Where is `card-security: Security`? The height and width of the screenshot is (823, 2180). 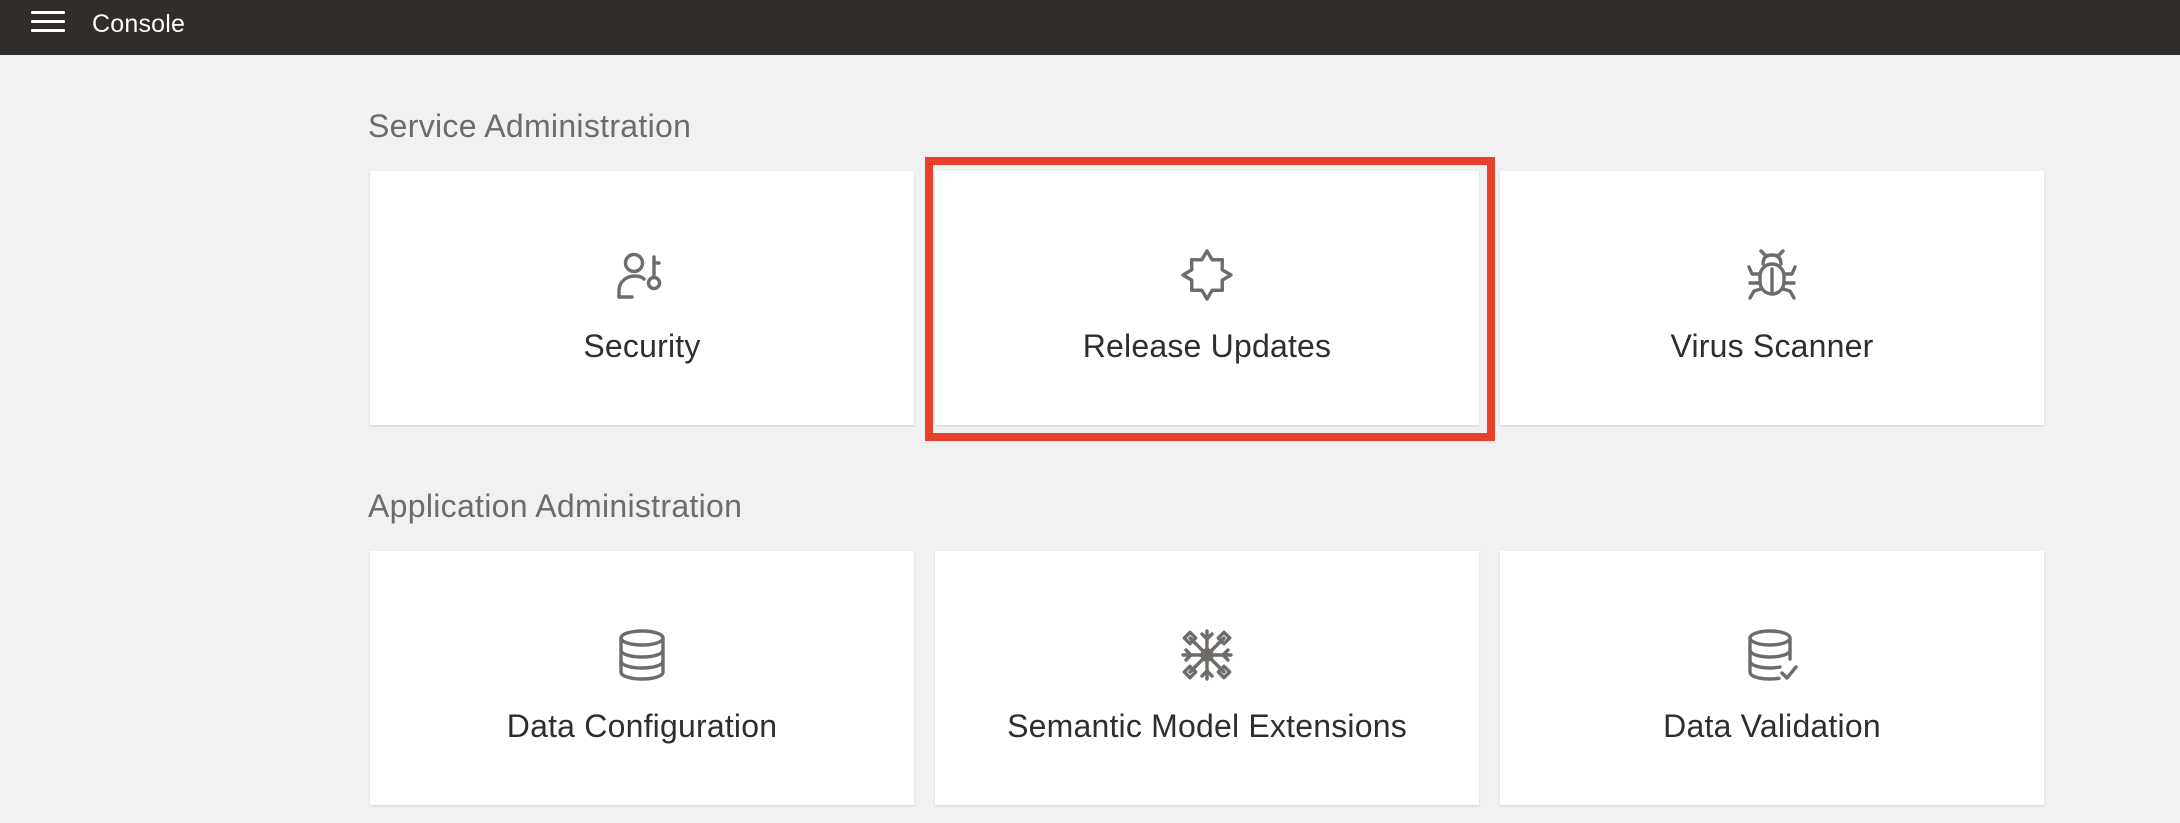
card-security: Security is located at coordinates (642, 298).